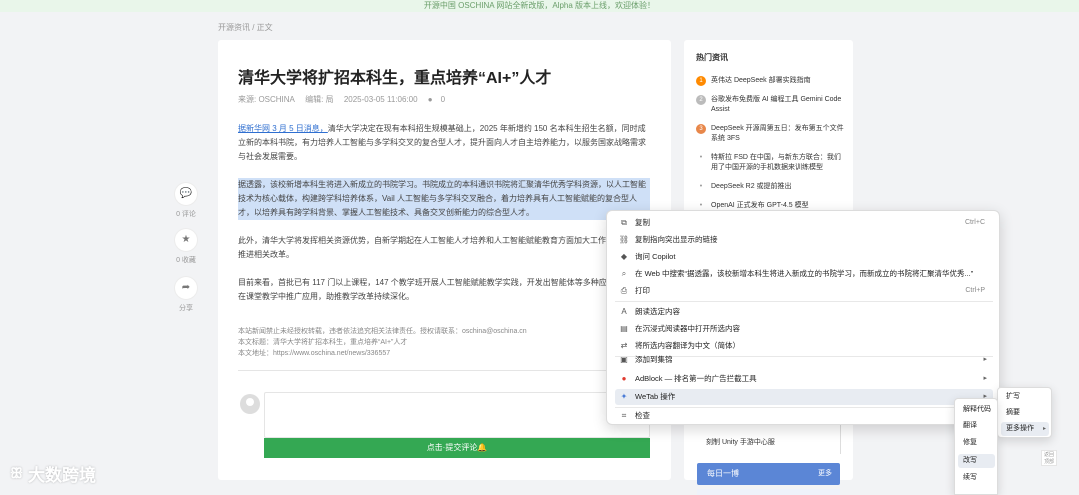  Describe the element at coordinates (245, 27) in the screenshot. I see `breadcrumb: 开源资讯 / 正文` at that location.